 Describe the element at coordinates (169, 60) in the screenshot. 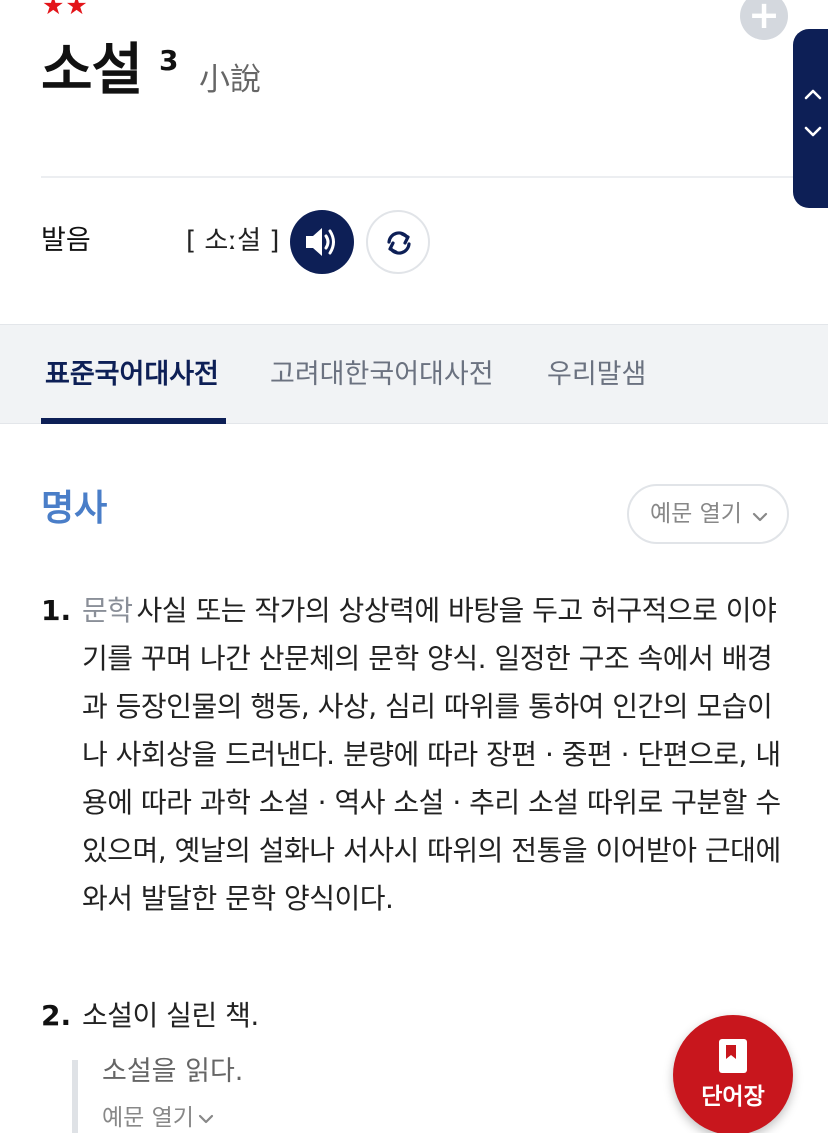

I see `homonym-number: 3` at that location.